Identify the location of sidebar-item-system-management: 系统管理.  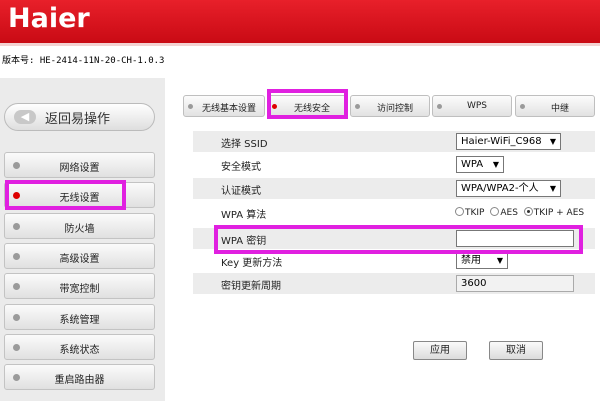
(79, 317).